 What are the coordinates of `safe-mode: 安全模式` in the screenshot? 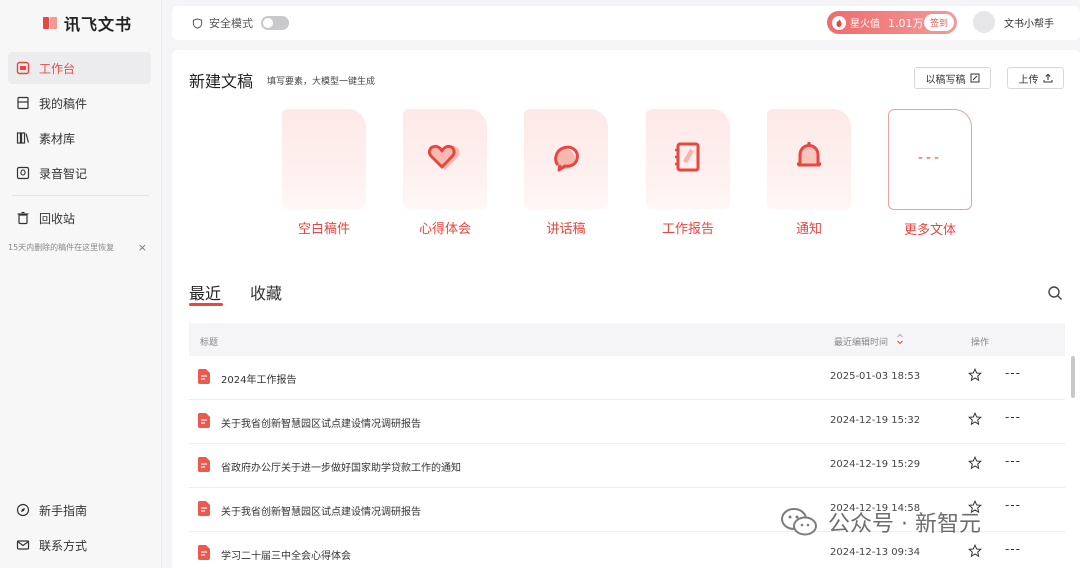 It's located at (239, 23).